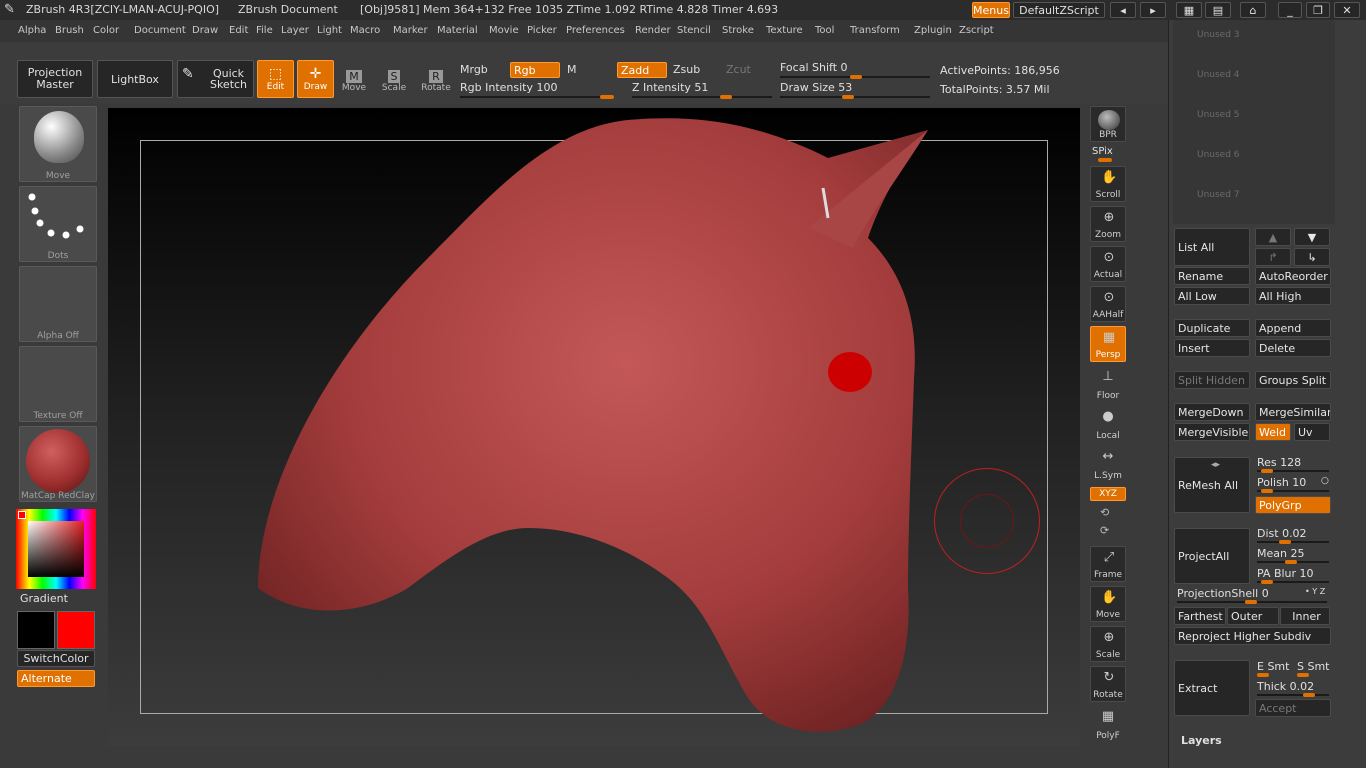  Describe the element at coordinates (1108, 384) in the screenshot. I see `floor-button: ⊥ Floor` at that location.